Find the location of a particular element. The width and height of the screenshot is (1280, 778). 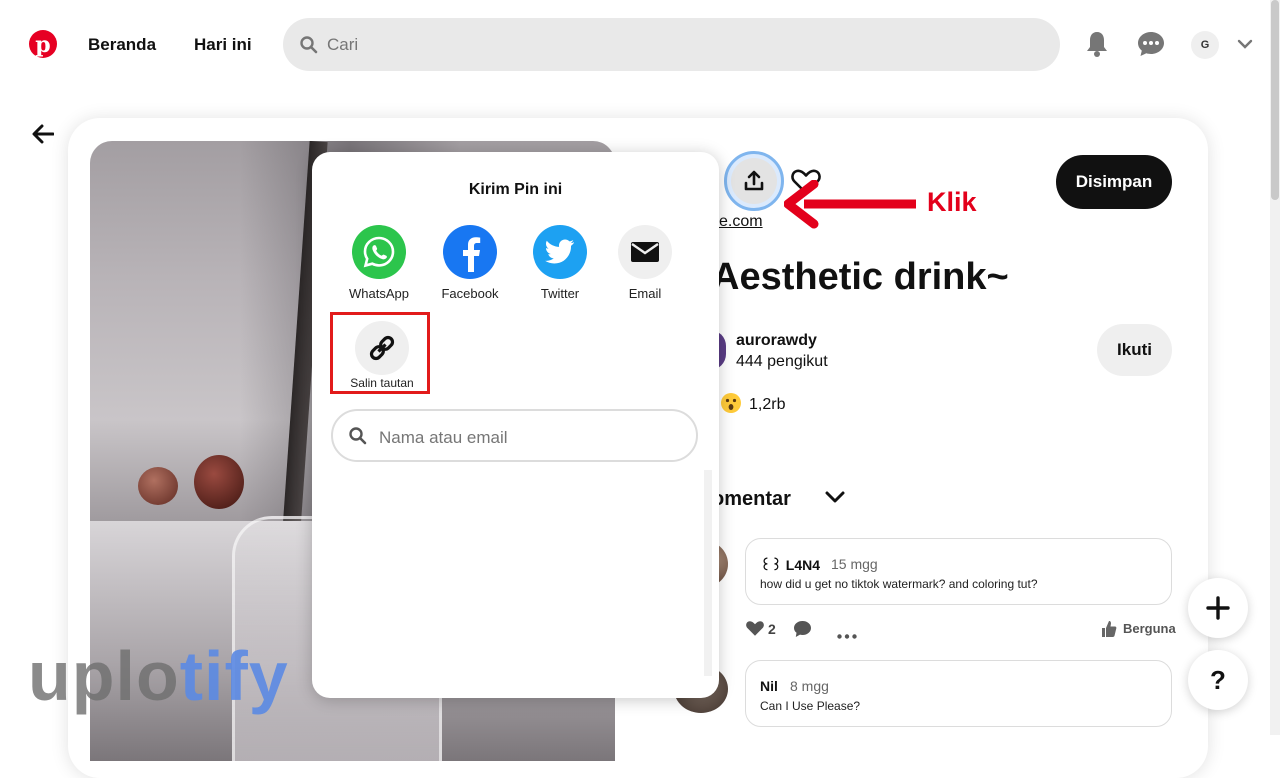

comment-time: 15 mgg is located at coordinates (854, 564).